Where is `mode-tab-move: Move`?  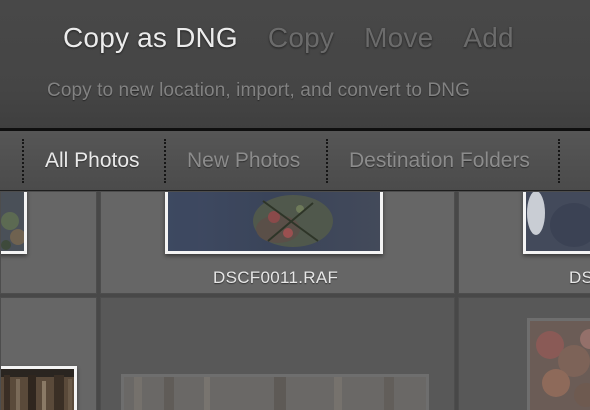
mode-tab-move: Move is located at coordinates (398, 38).